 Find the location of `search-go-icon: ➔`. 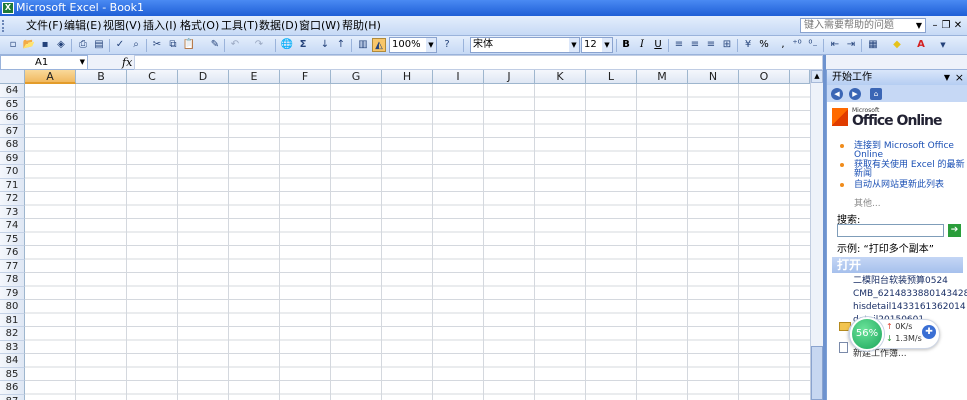

search-go-icon: ➔ is located at coordinates (954, 230).